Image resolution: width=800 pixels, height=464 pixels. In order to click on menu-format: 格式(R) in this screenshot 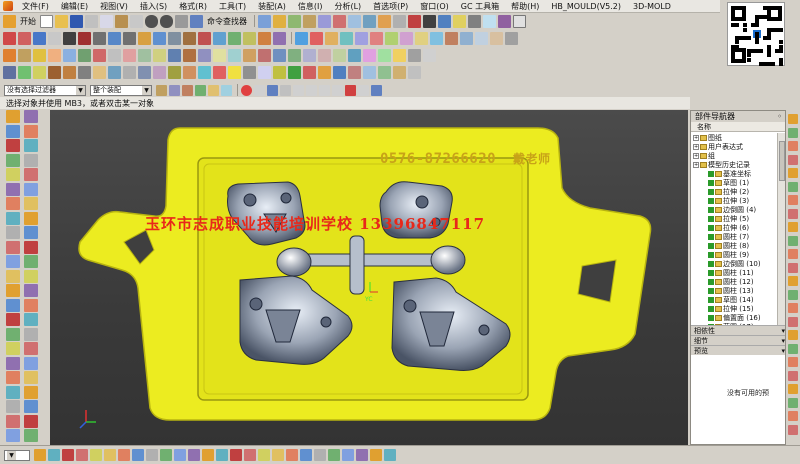, I will do `click(193, 6)`.